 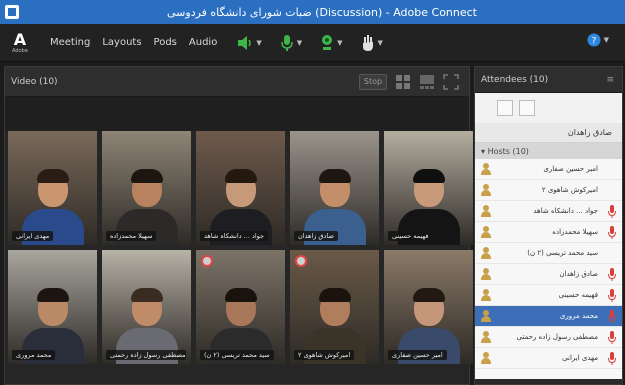 What do you see at coordinates (589, 132) in the screenshot?
I see `host-name: صادق زاهدان` at bounding box center [589, 132].